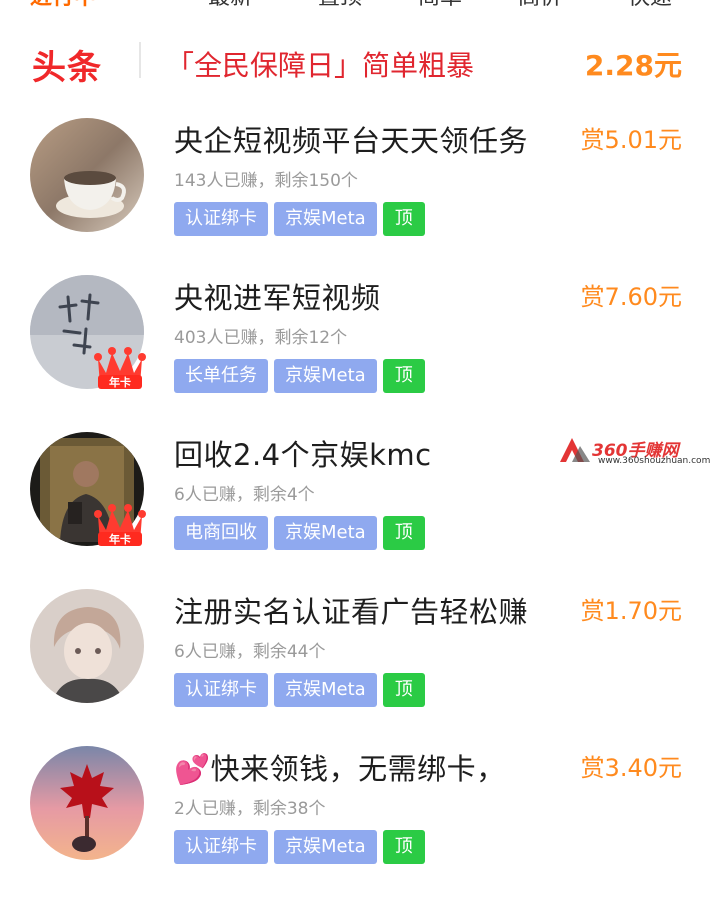 The image size is (710, 900). I want to click on task-stats: 2人已赚，剩余38个, so click(250, 809).